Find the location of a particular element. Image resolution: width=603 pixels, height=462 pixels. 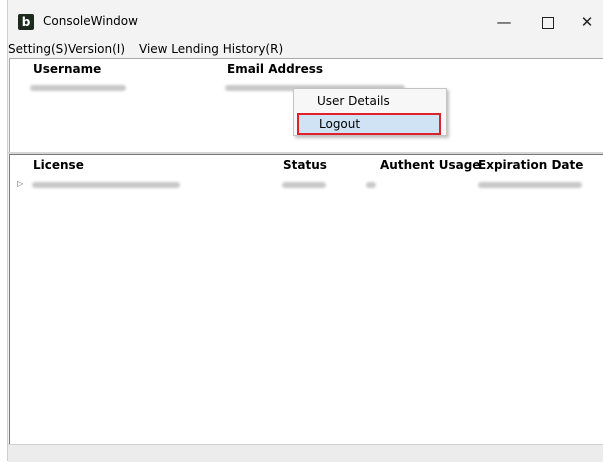

redacted-usage is located at coordinates (371, 185).